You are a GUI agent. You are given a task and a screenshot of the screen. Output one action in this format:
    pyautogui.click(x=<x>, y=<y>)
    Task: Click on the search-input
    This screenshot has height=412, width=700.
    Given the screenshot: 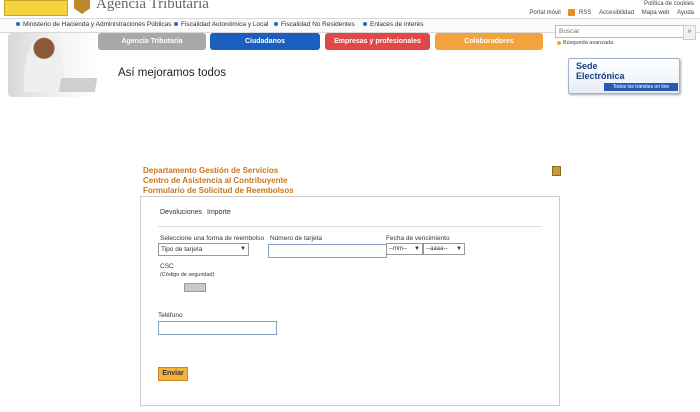 What is the action you would take?
    pyautogui.click(x=621, y=31)
    